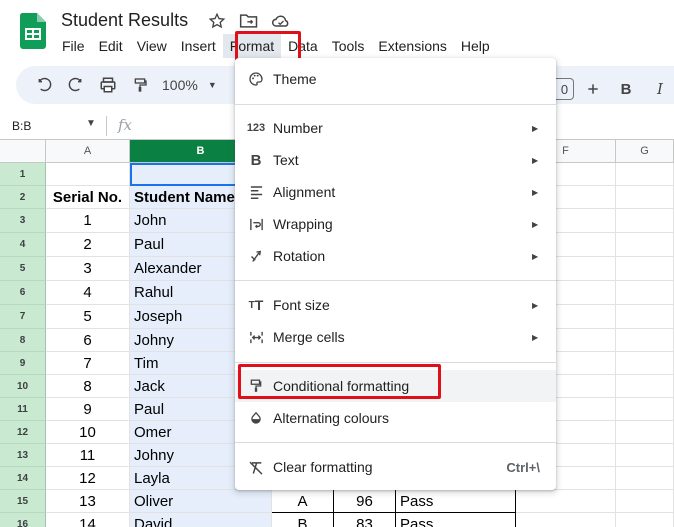 The image size is (674, 527). Describe the element at coordinates (91, 123) in the screenshot. I see `chevron-down-icon: ▼` at that location.